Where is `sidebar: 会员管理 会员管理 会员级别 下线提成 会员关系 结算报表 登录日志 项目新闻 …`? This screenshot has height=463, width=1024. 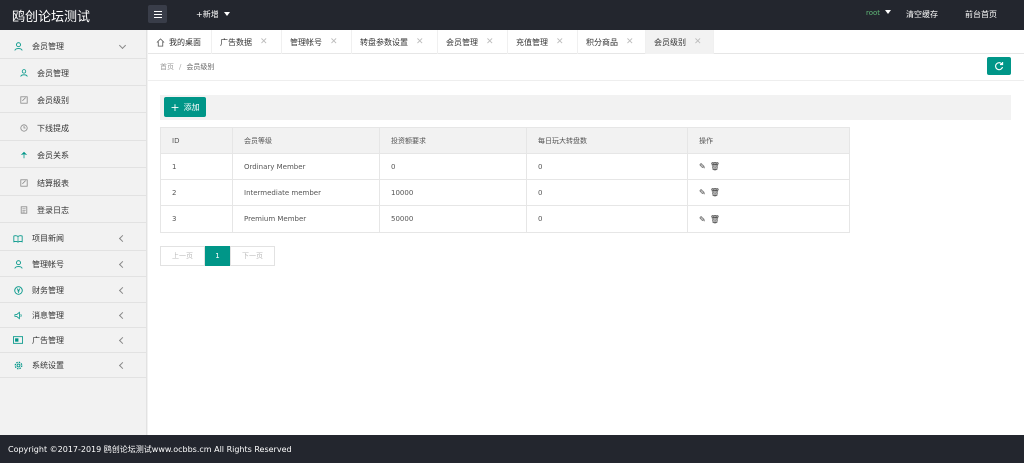 sidebar: 会员管理 会员管理 会员级别 下线提成 会员关系 结算报表 登录日志 项目新闻 … is located at coordinates (73, 232).